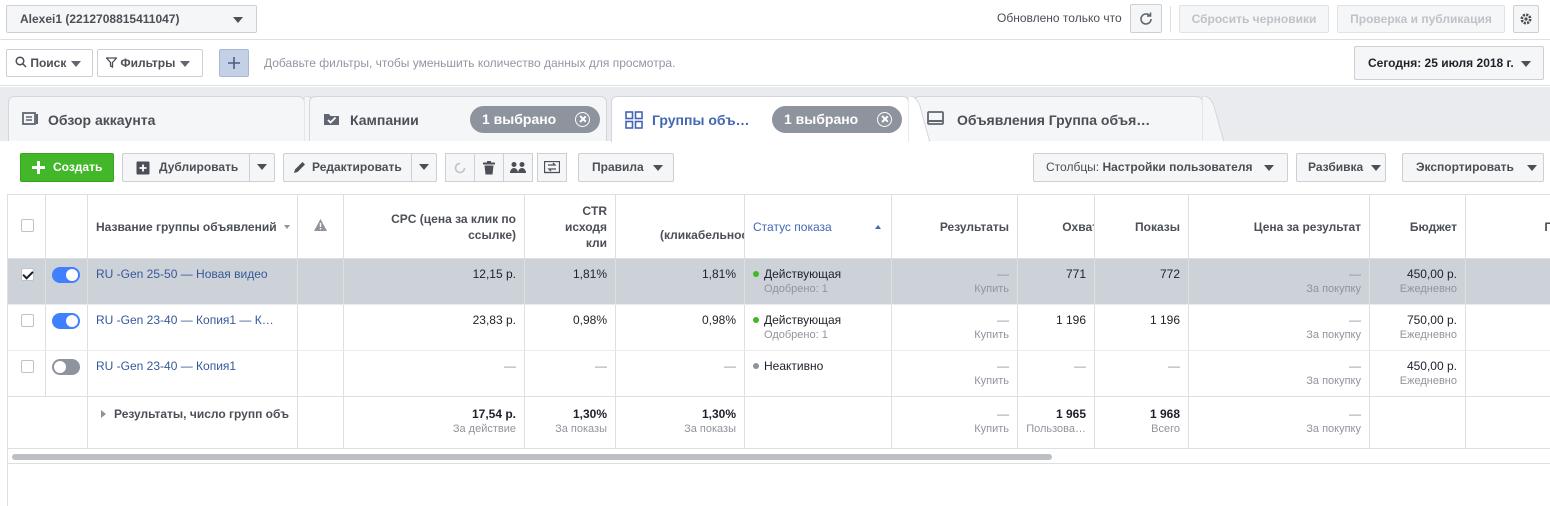  What do you see at coordinates (955, 281) in the screenshot?
I see `results-cell: — Купить` at bounding box center [955, 281].